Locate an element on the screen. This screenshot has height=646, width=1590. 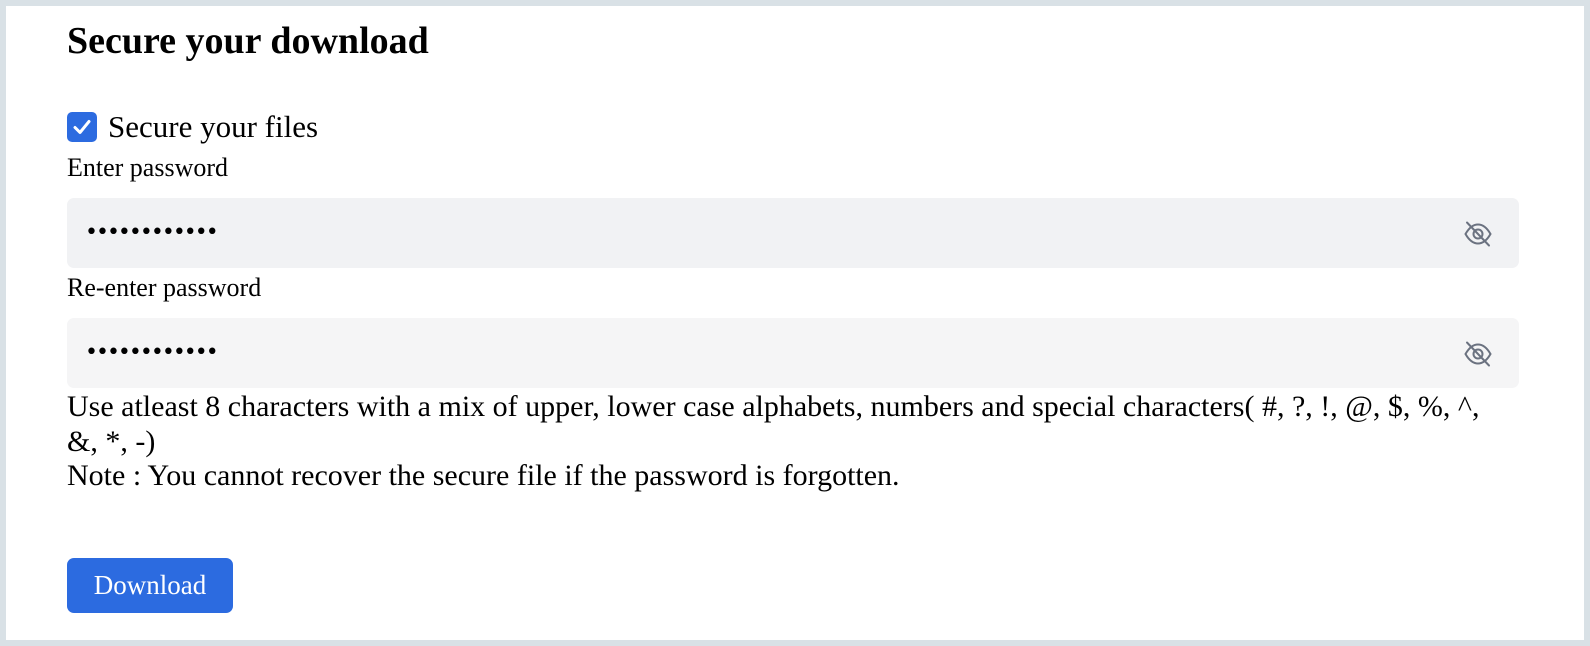
page-title: Secure your download is located at coordinates (248, 41).